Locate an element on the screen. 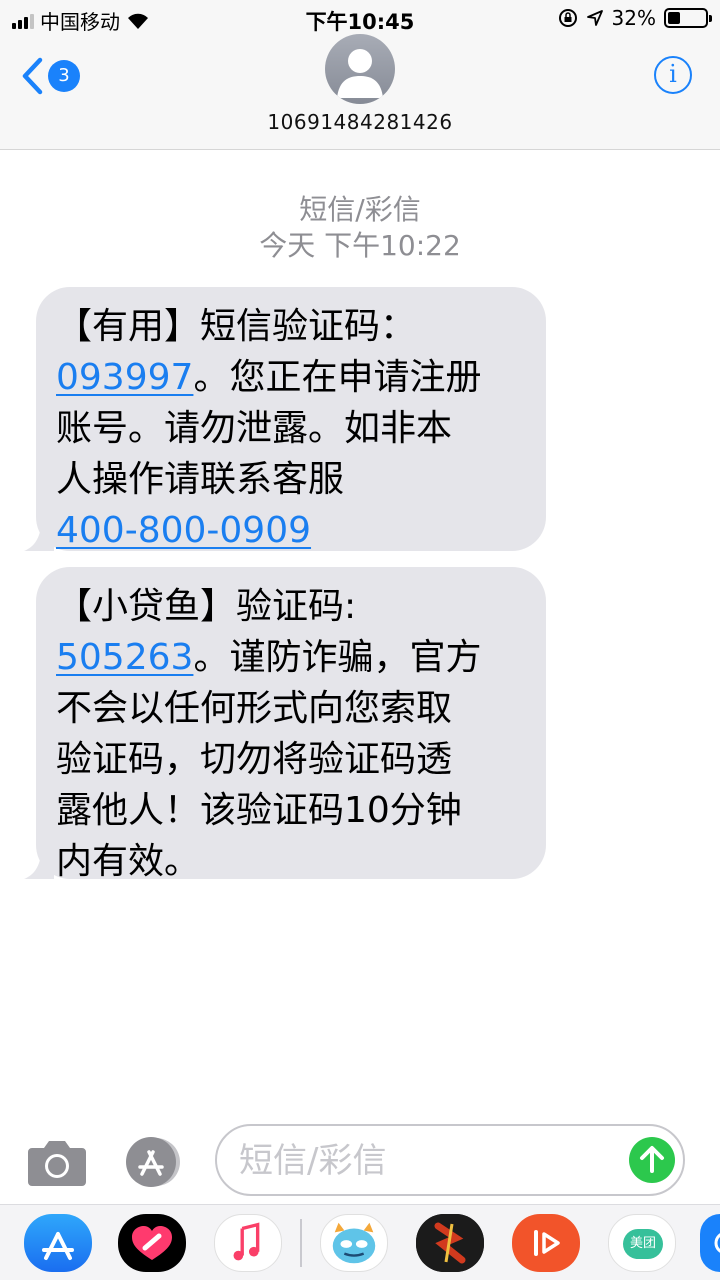 This screenshot has width=720, height=1280. phone-number-link: 400-800-0909 is located at coordinates (183, 530).